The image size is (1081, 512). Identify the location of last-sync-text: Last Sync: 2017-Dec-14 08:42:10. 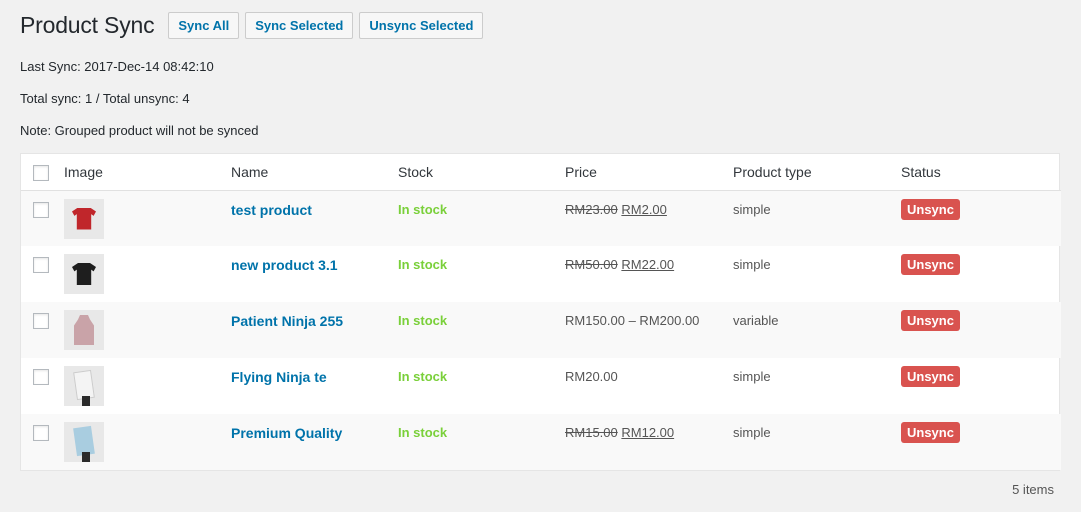
(117, 66).